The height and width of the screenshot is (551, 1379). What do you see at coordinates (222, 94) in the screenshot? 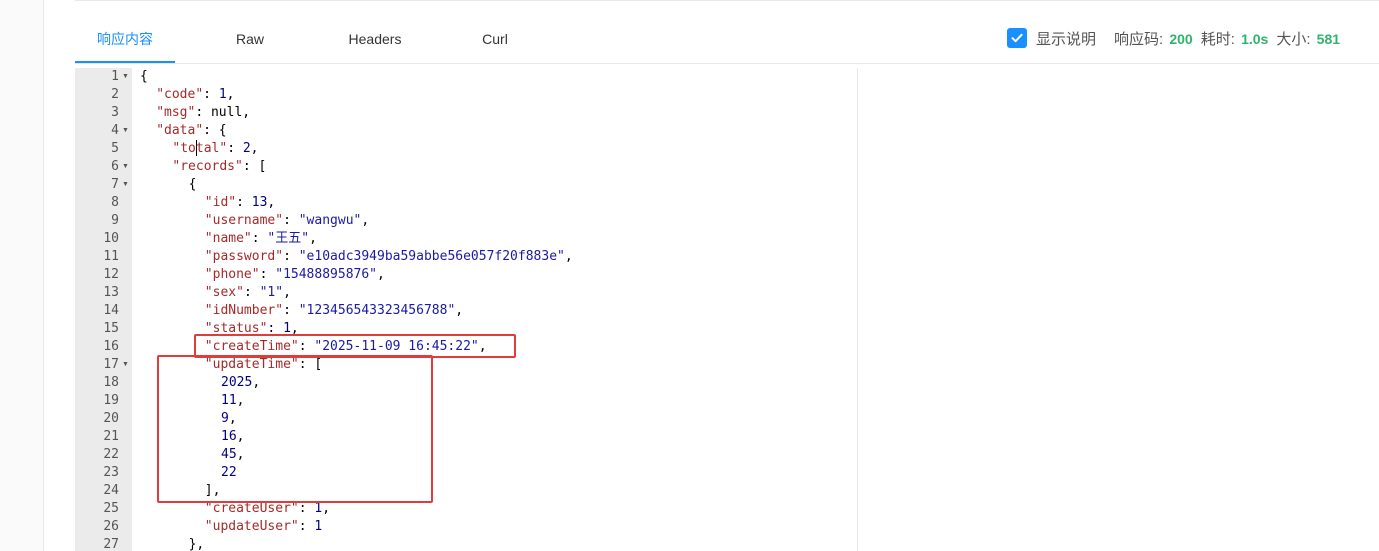
I see `code-token: 1` at bounding box center [222, 94].